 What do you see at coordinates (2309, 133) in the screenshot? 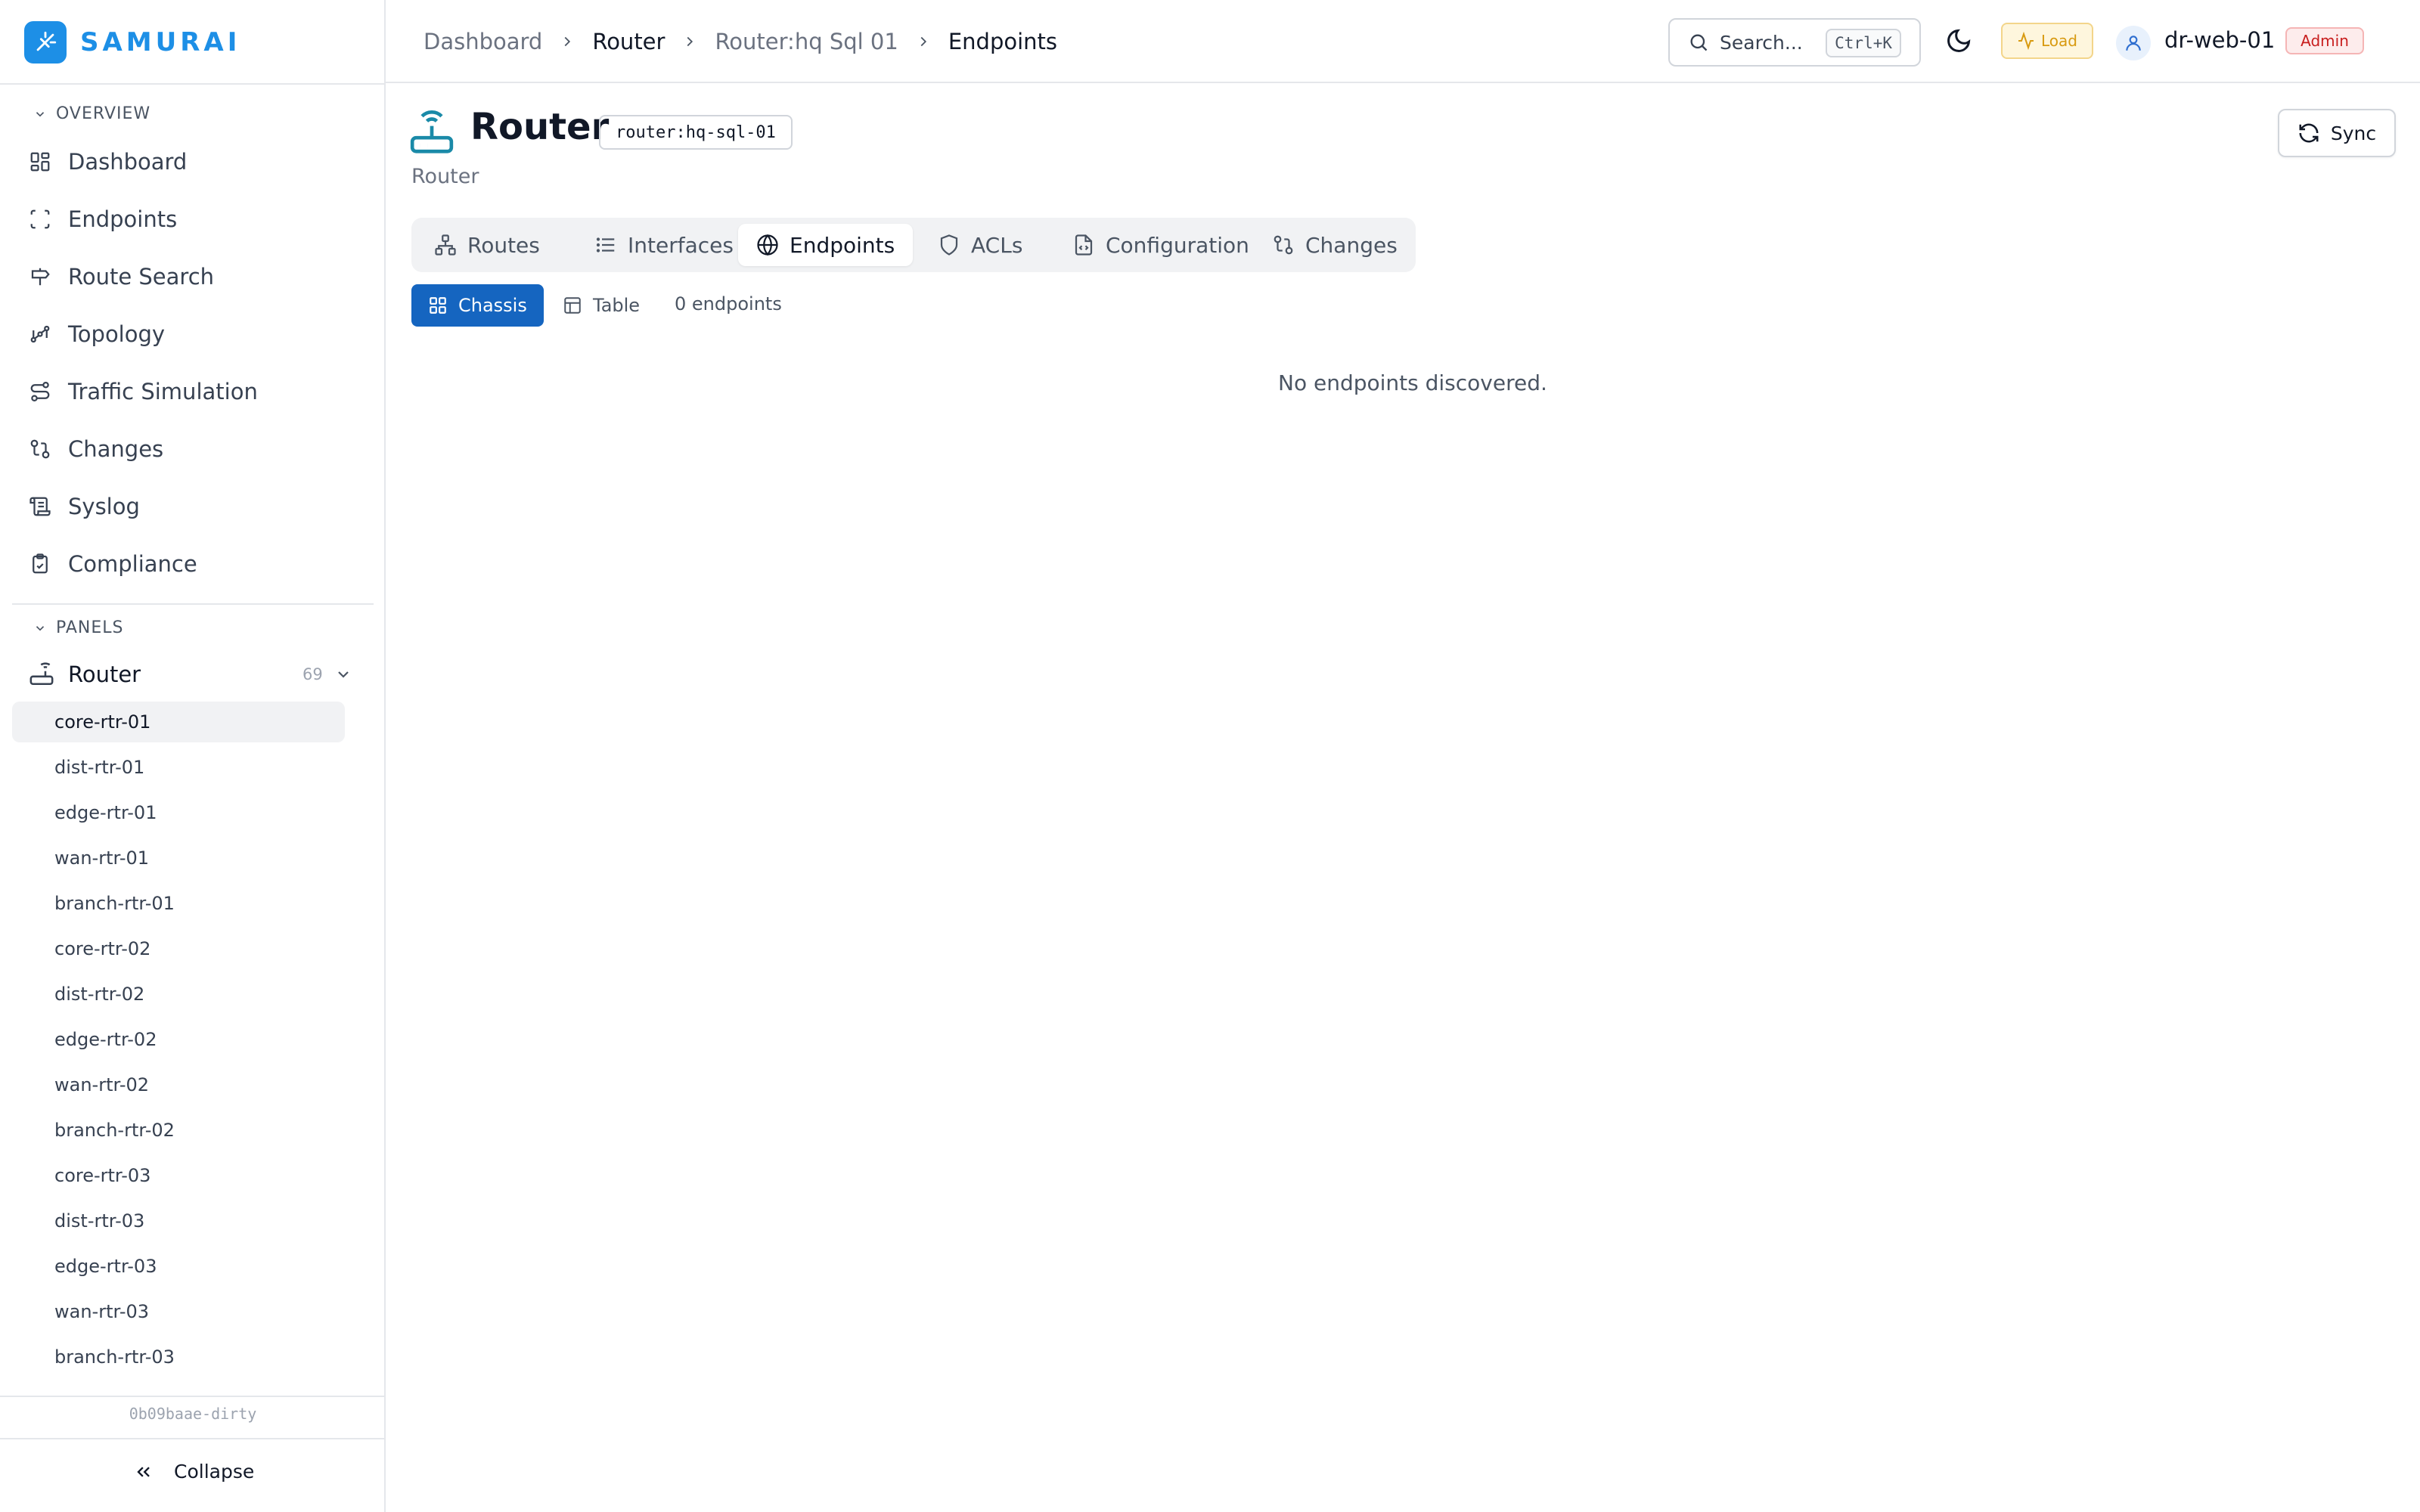
I see `refresh-icon` at bounding box center [2309, 133].